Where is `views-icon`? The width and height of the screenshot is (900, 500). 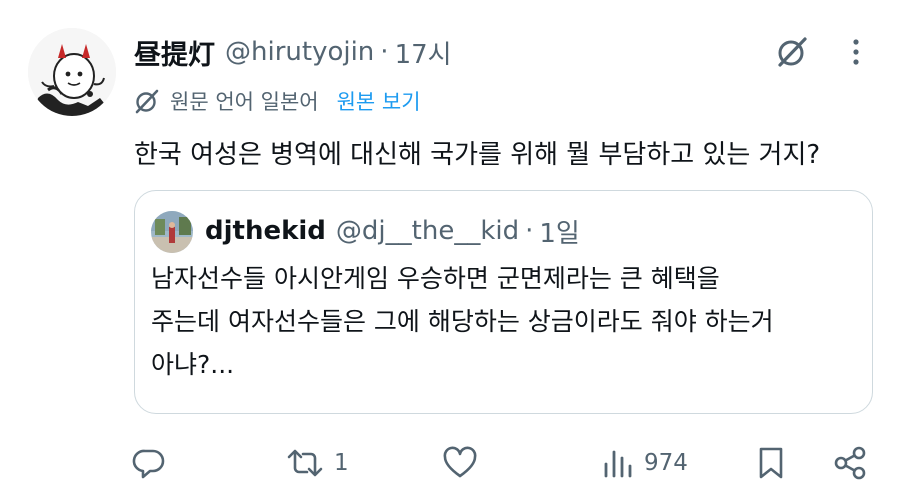
views-icon is located at coordinates (618, 464).